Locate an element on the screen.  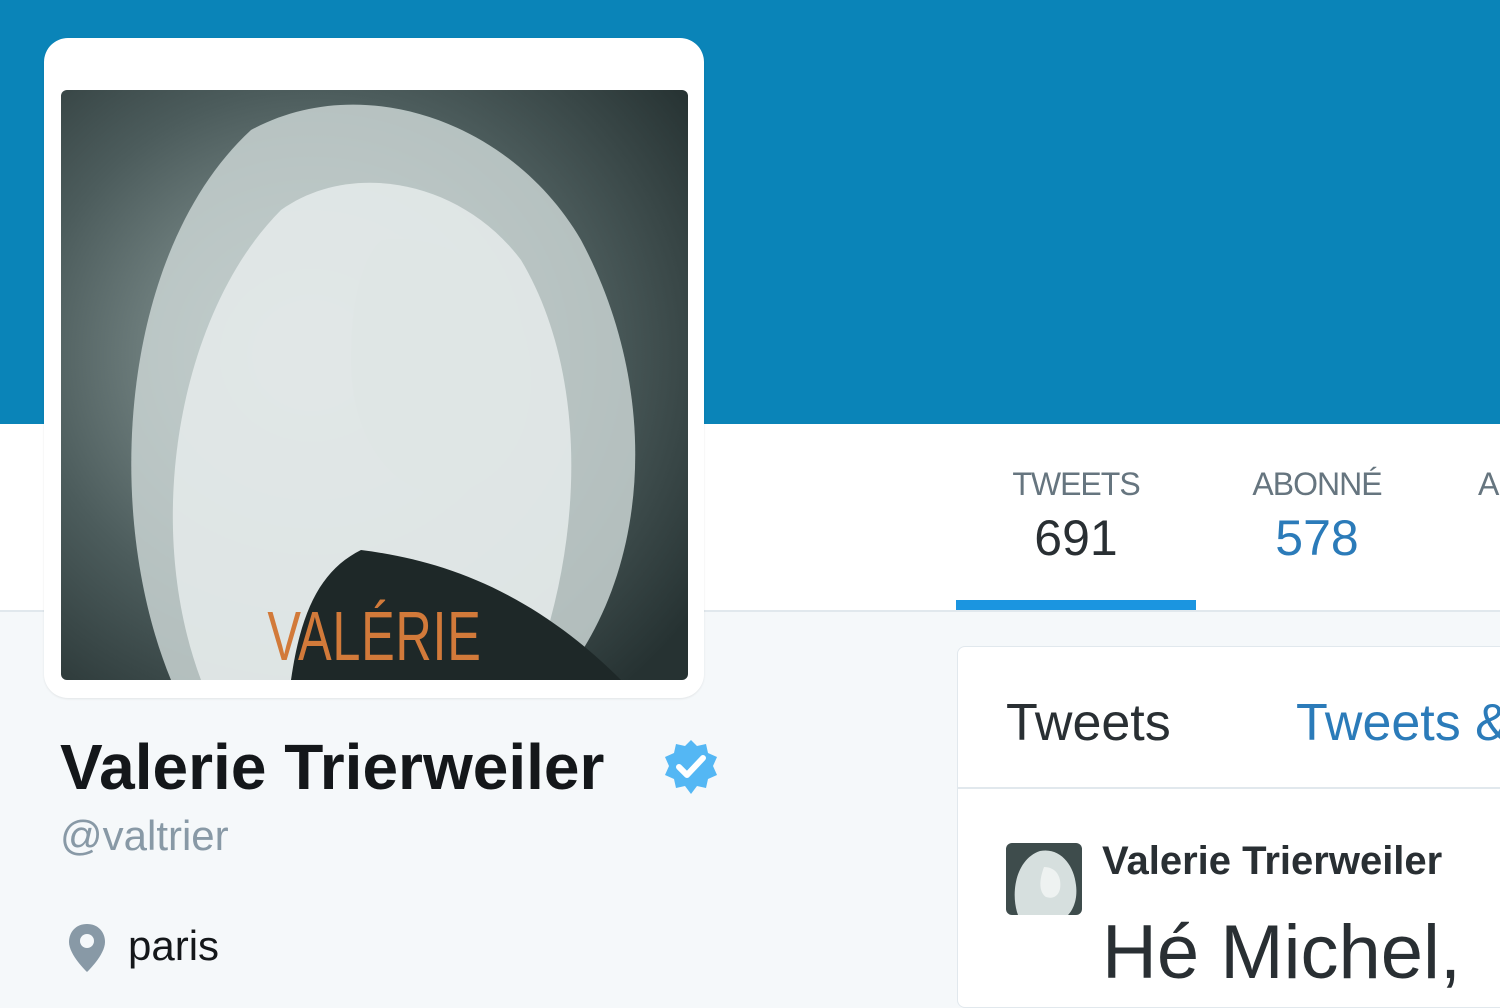
stat-tweets: TWEETS 691 is located at coordinates (1076, 516).